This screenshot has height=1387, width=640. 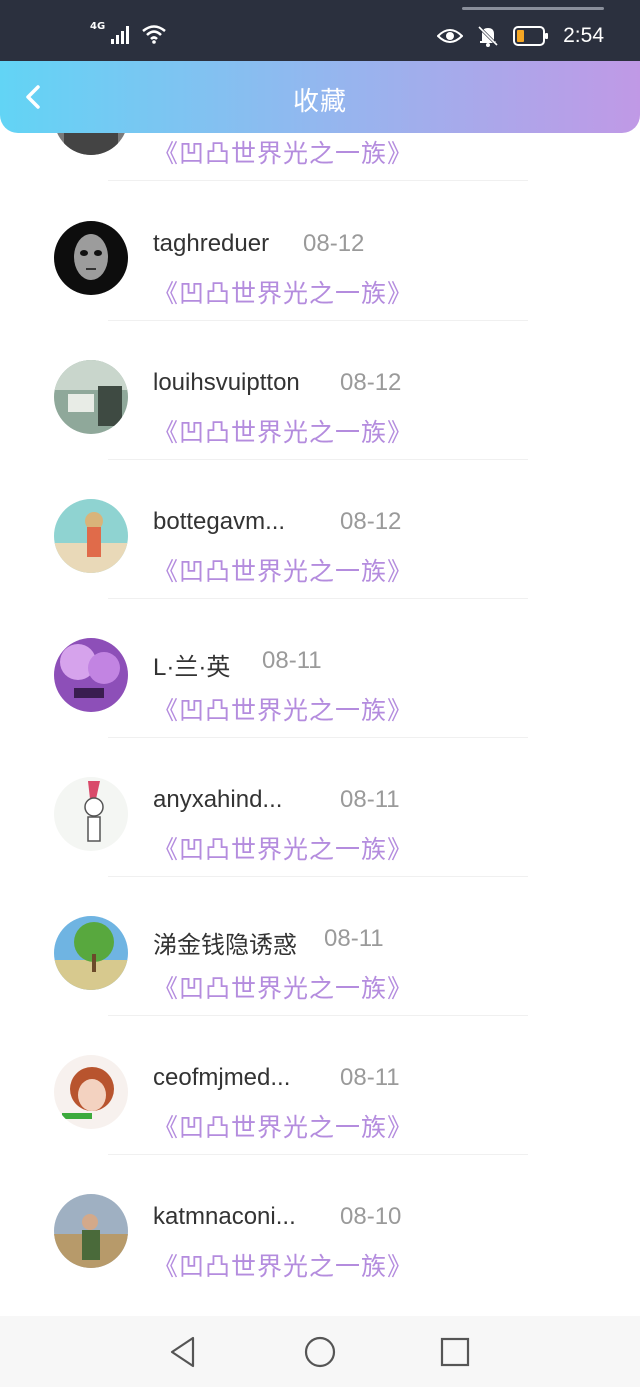 What do you see at coordinates (371, 1216) in the screenshot?
I see `date: 08-10` at bounding box center [371, 1216].